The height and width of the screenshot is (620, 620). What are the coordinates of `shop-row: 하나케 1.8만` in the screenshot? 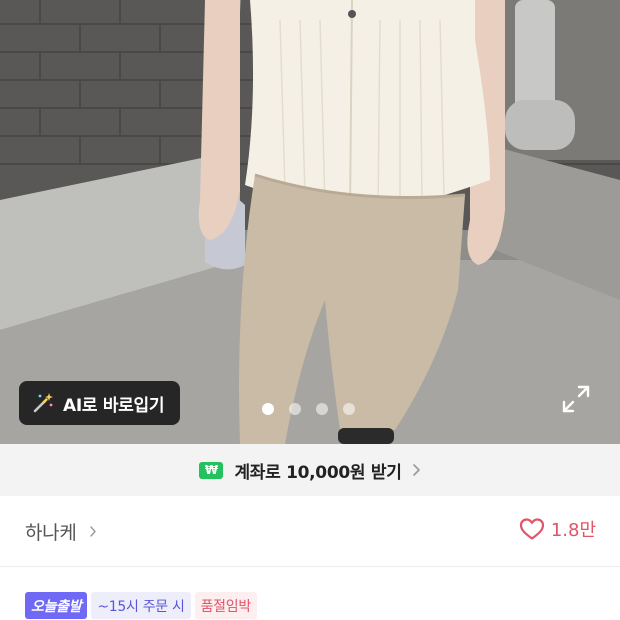 It's located at (310, 531).